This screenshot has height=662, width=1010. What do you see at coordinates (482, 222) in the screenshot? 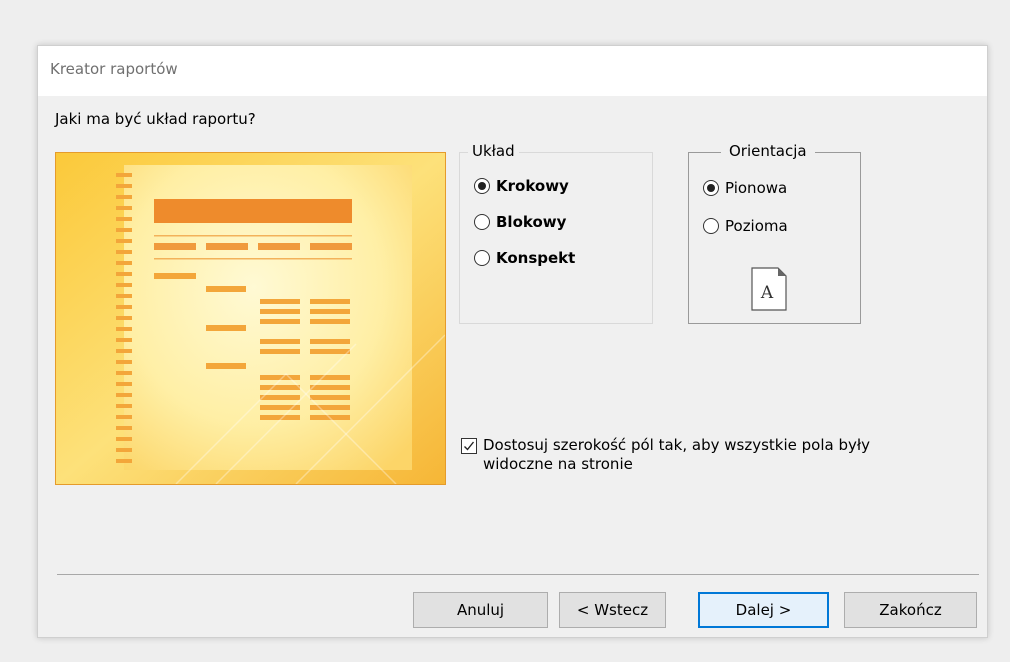
I see `radio-blokowy-indicator` at bounding box center [482, 222].